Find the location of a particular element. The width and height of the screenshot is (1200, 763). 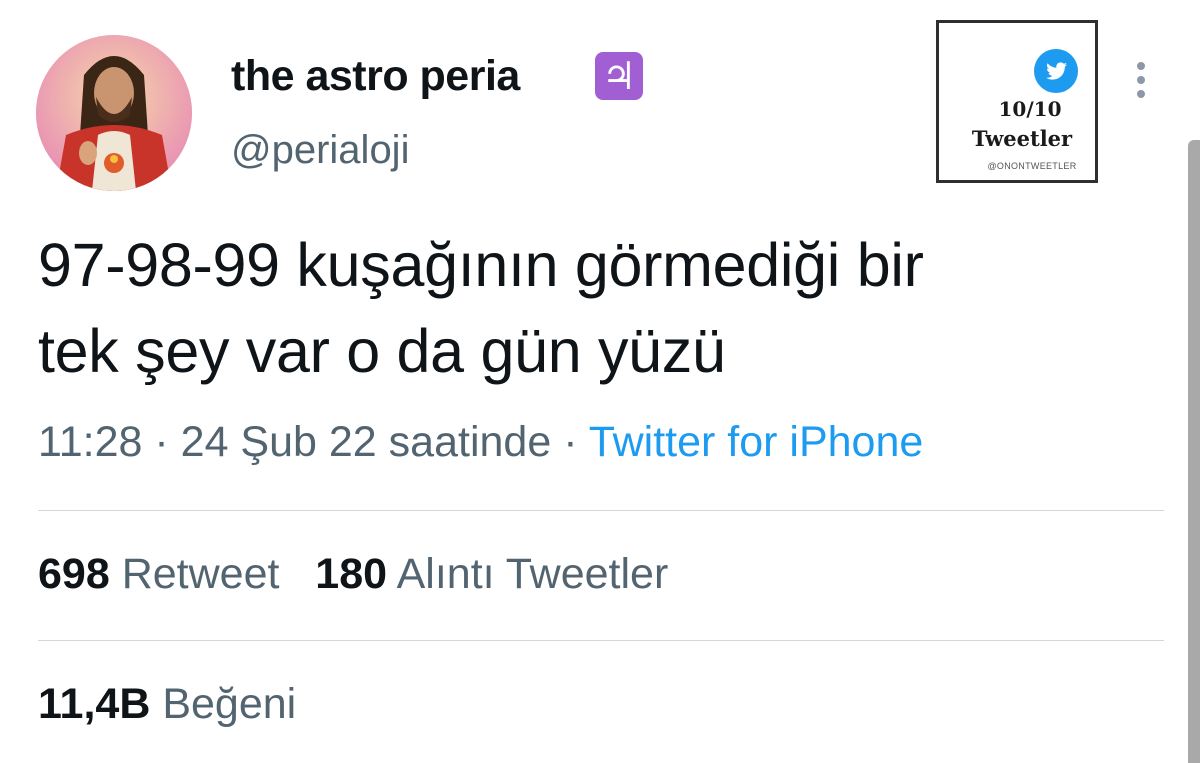

watermark-count: 10/10 is located at coordinates (1030, 109).